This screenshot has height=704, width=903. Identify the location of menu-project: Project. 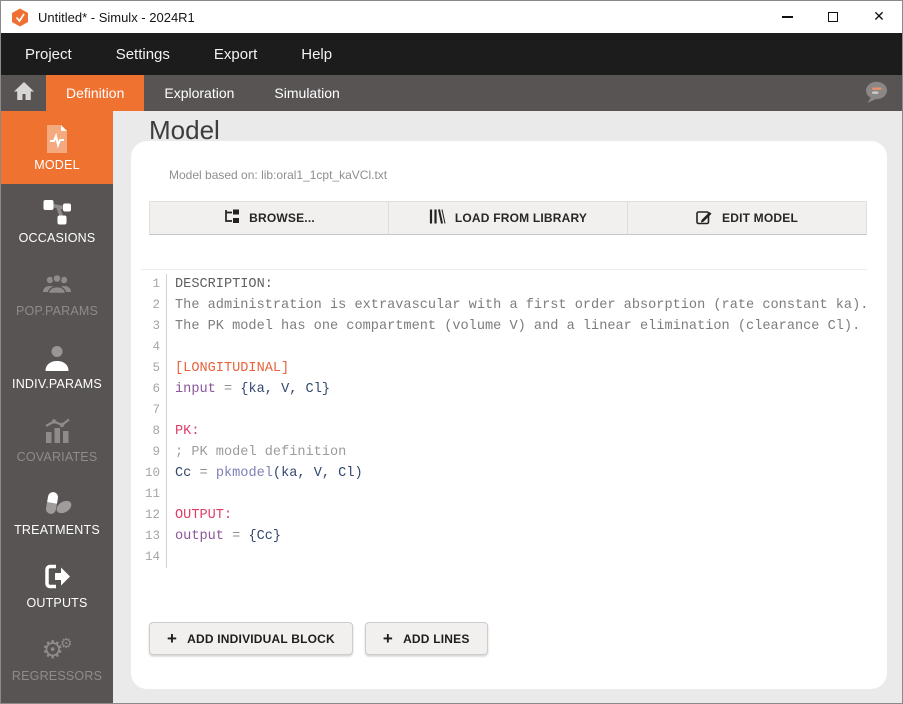
(48, 54).